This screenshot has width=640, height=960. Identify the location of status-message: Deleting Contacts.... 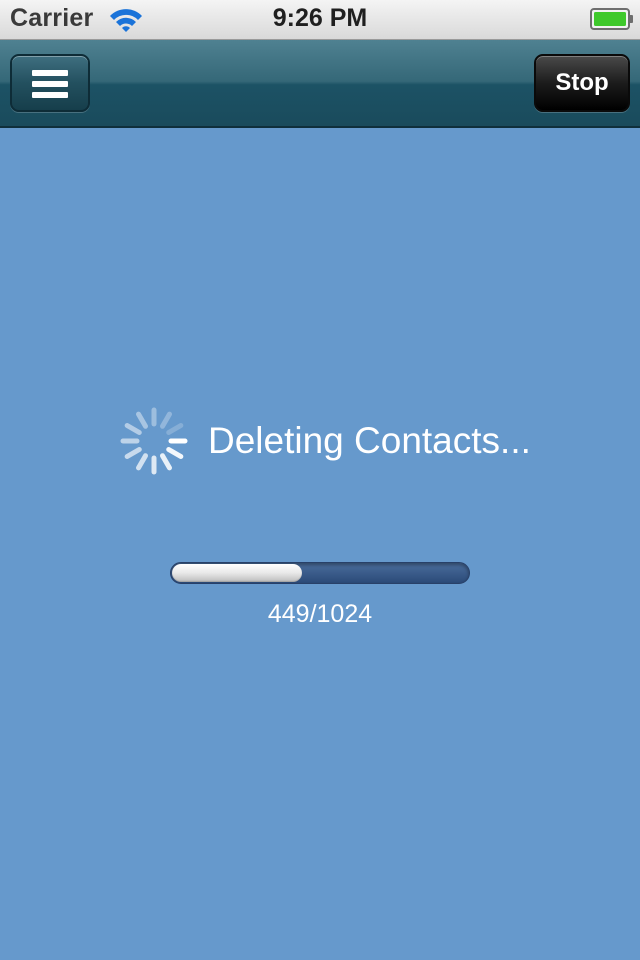
(369, 440).